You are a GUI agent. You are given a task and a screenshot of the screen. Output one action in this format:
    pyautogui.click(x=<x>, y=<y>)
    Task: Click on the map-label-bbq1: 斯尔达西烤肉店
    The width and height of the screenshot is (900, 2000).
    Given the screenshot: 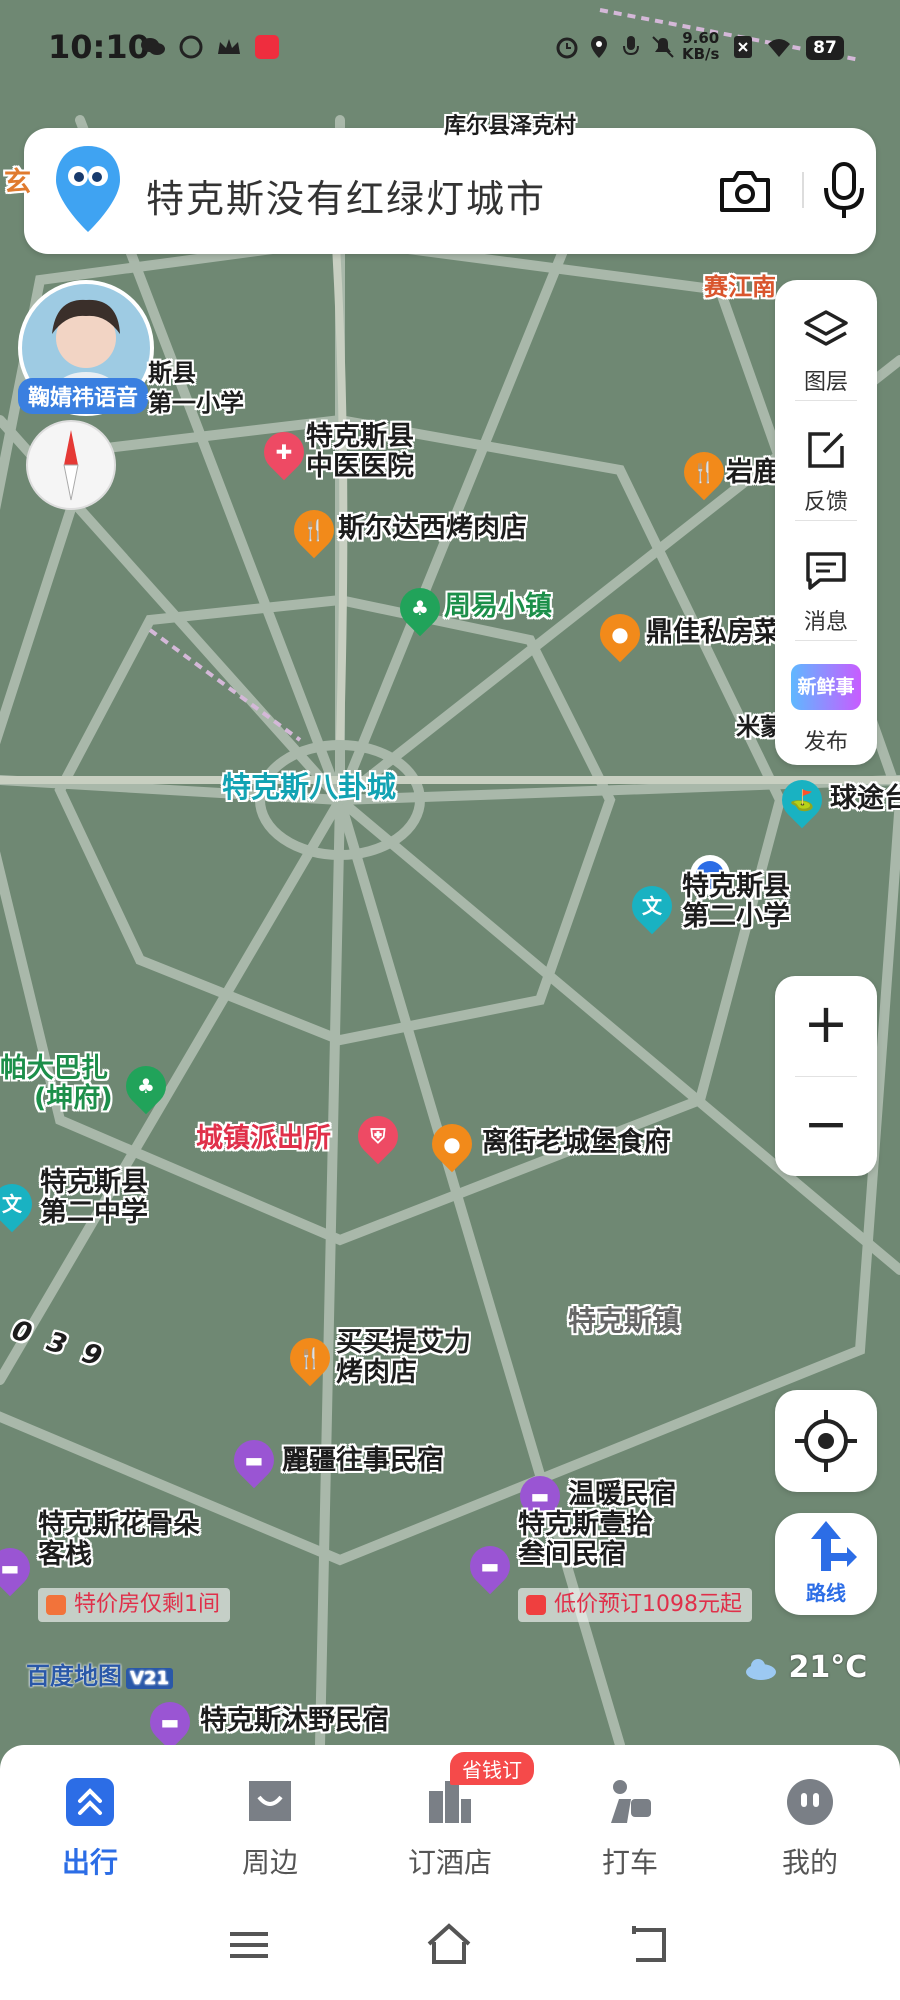 What is the action you would take?
    pyautogui.click(x=432, y=529)
    